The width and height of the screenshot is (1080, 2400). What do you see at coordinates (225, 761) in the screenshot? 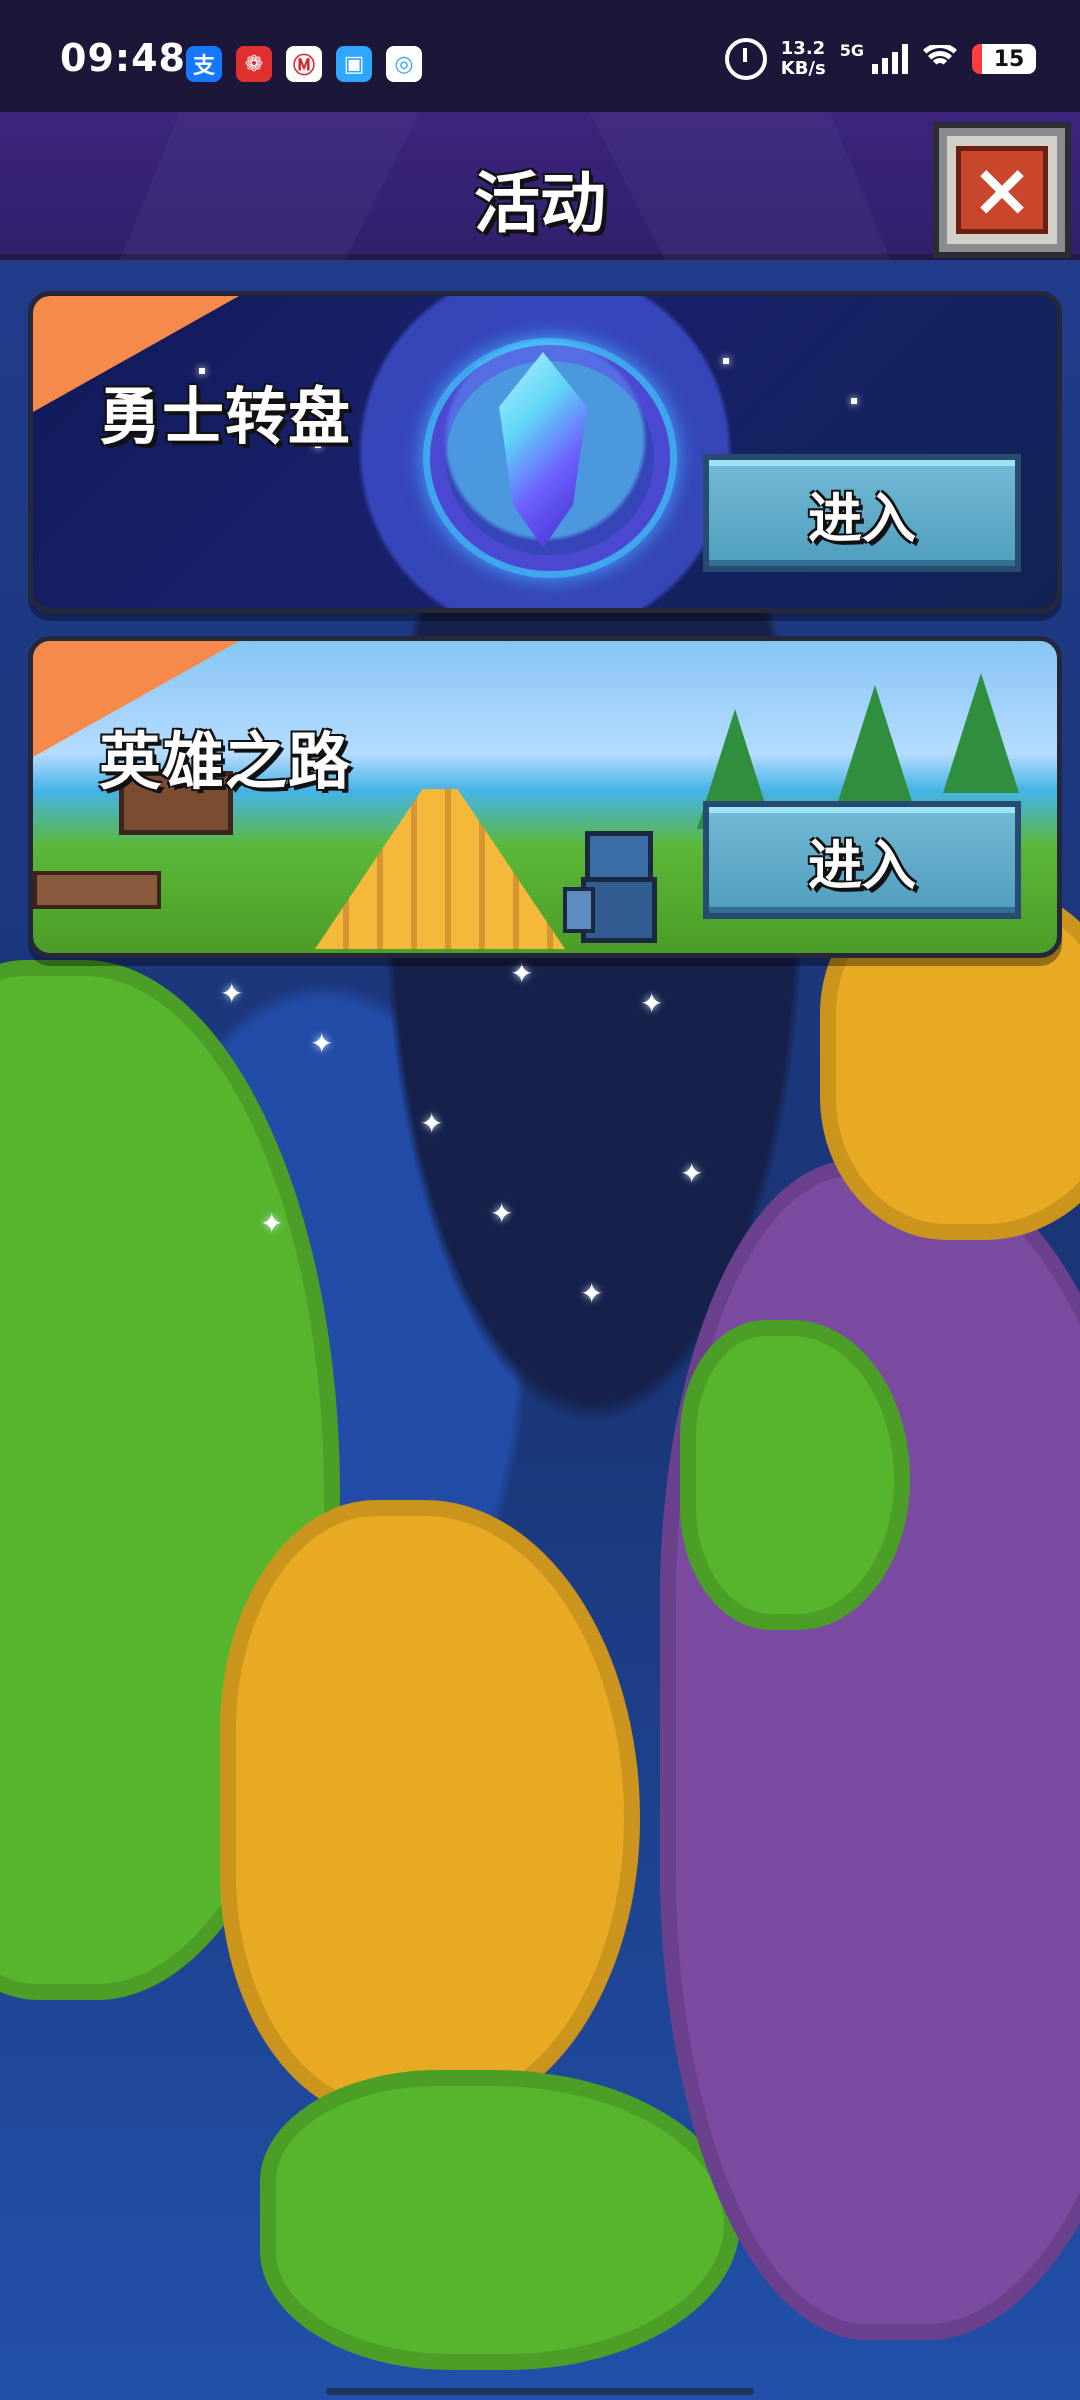
I see `activity-title: 英雄之路` at bounding box center [225, 761].